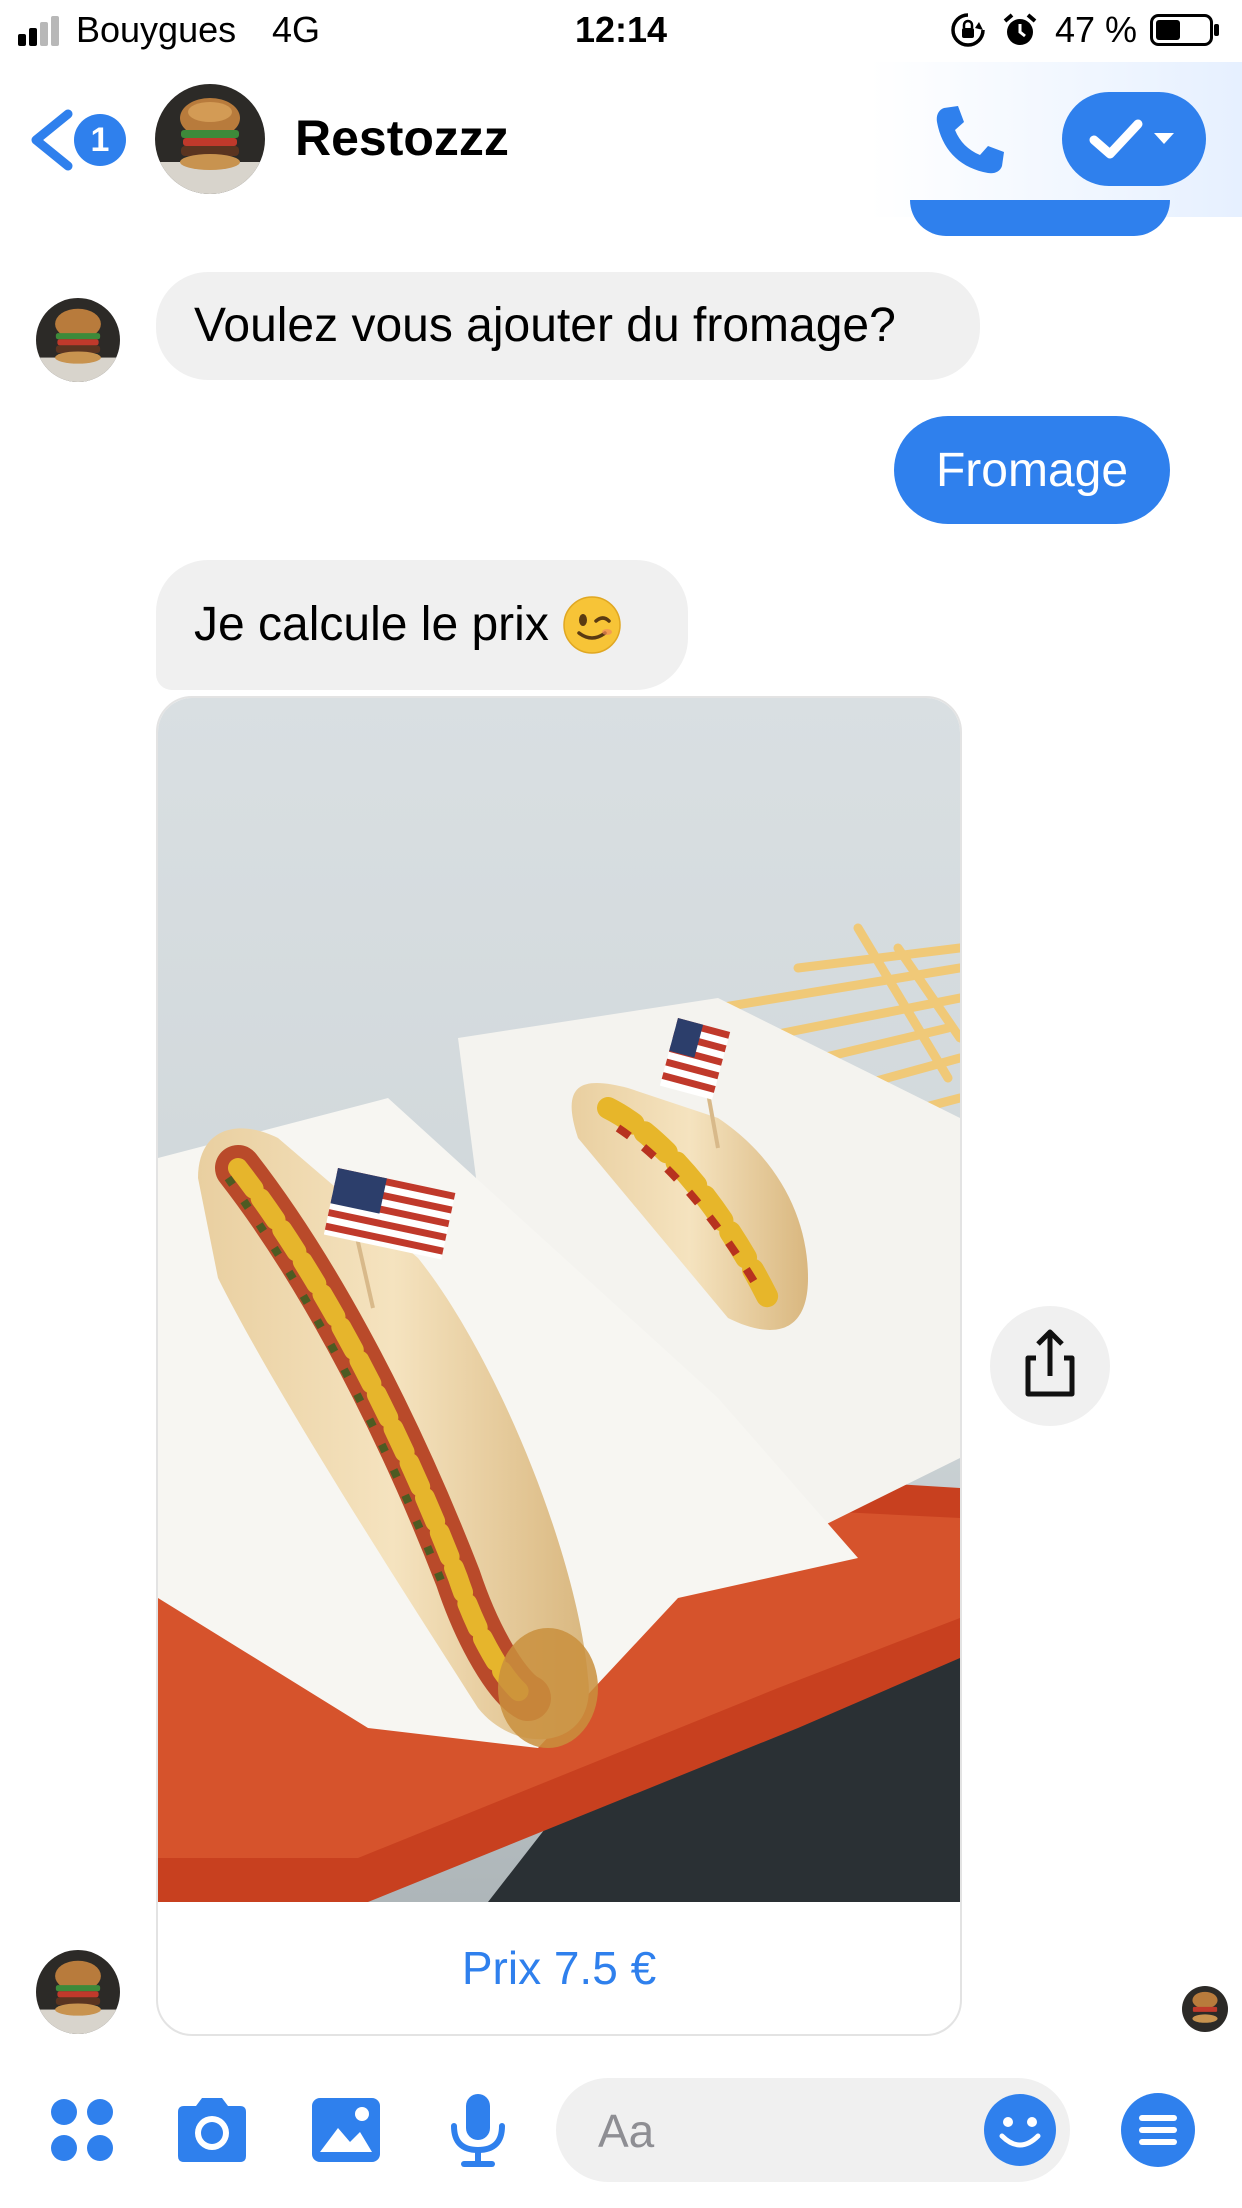  I want to click on share-button, so click(1050, 1366).